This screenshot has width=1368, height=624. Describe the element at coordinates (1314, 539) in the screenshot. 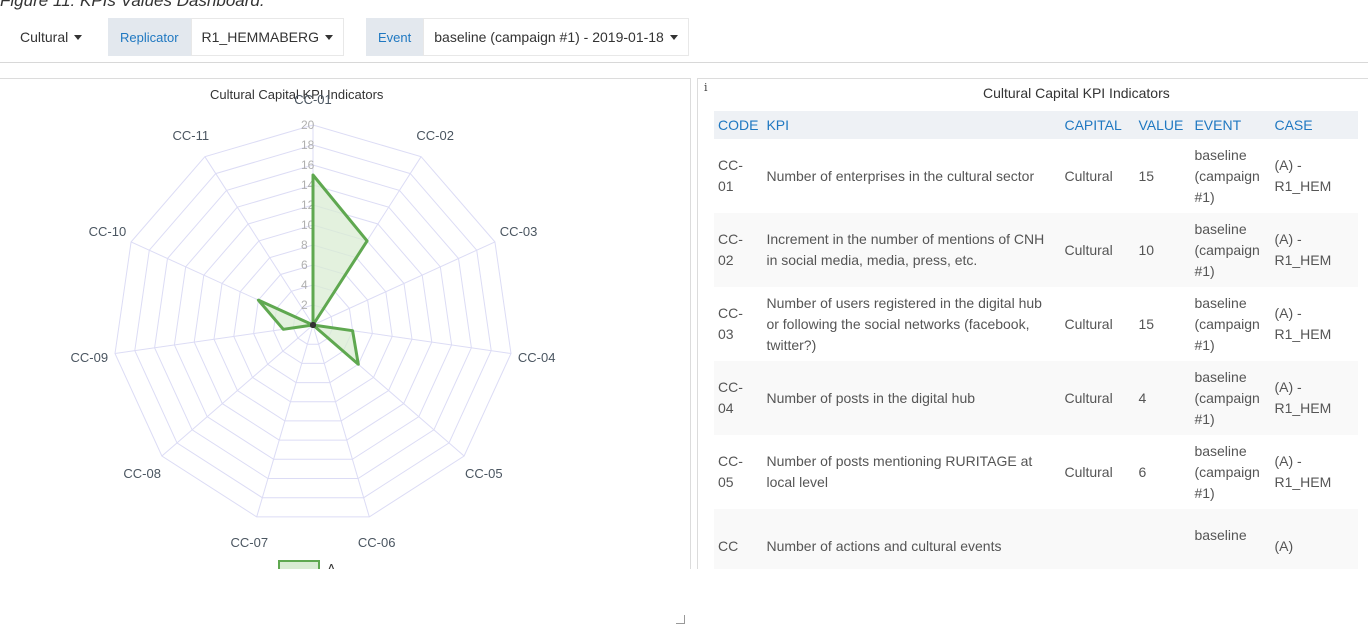

I see `cell-case: (A)` at that location.